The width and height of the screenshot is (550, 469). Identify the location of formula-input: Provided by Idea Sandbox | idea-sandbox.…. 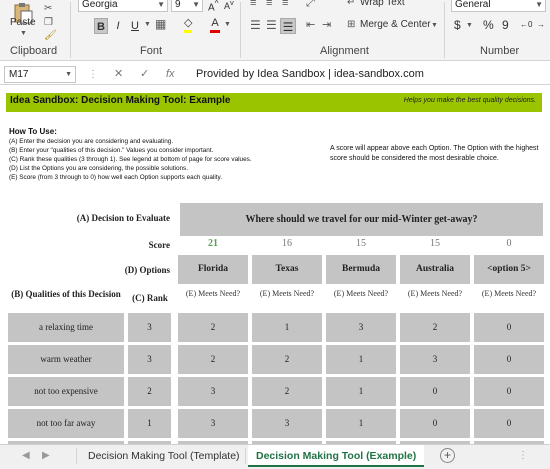
(310, 74).